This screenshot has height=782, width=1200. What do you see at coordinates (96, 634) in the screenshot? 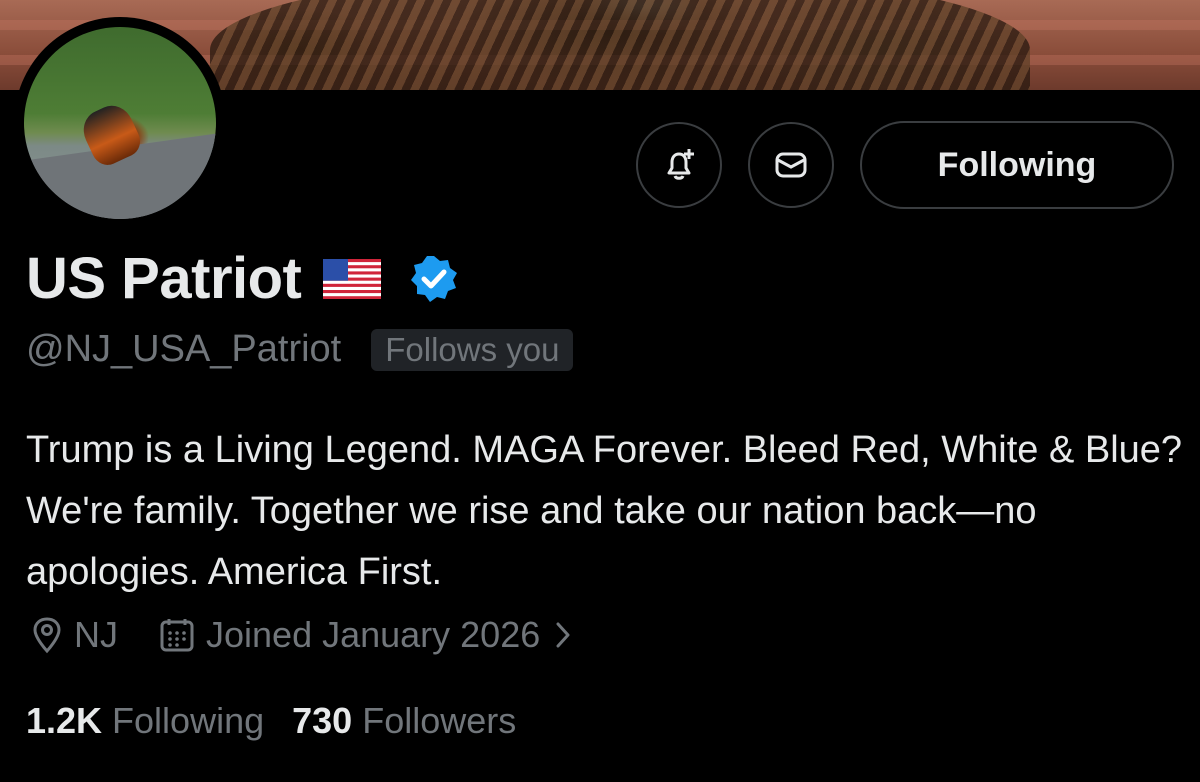
I see `location-text: NJ` at bounding box center [96, 634].